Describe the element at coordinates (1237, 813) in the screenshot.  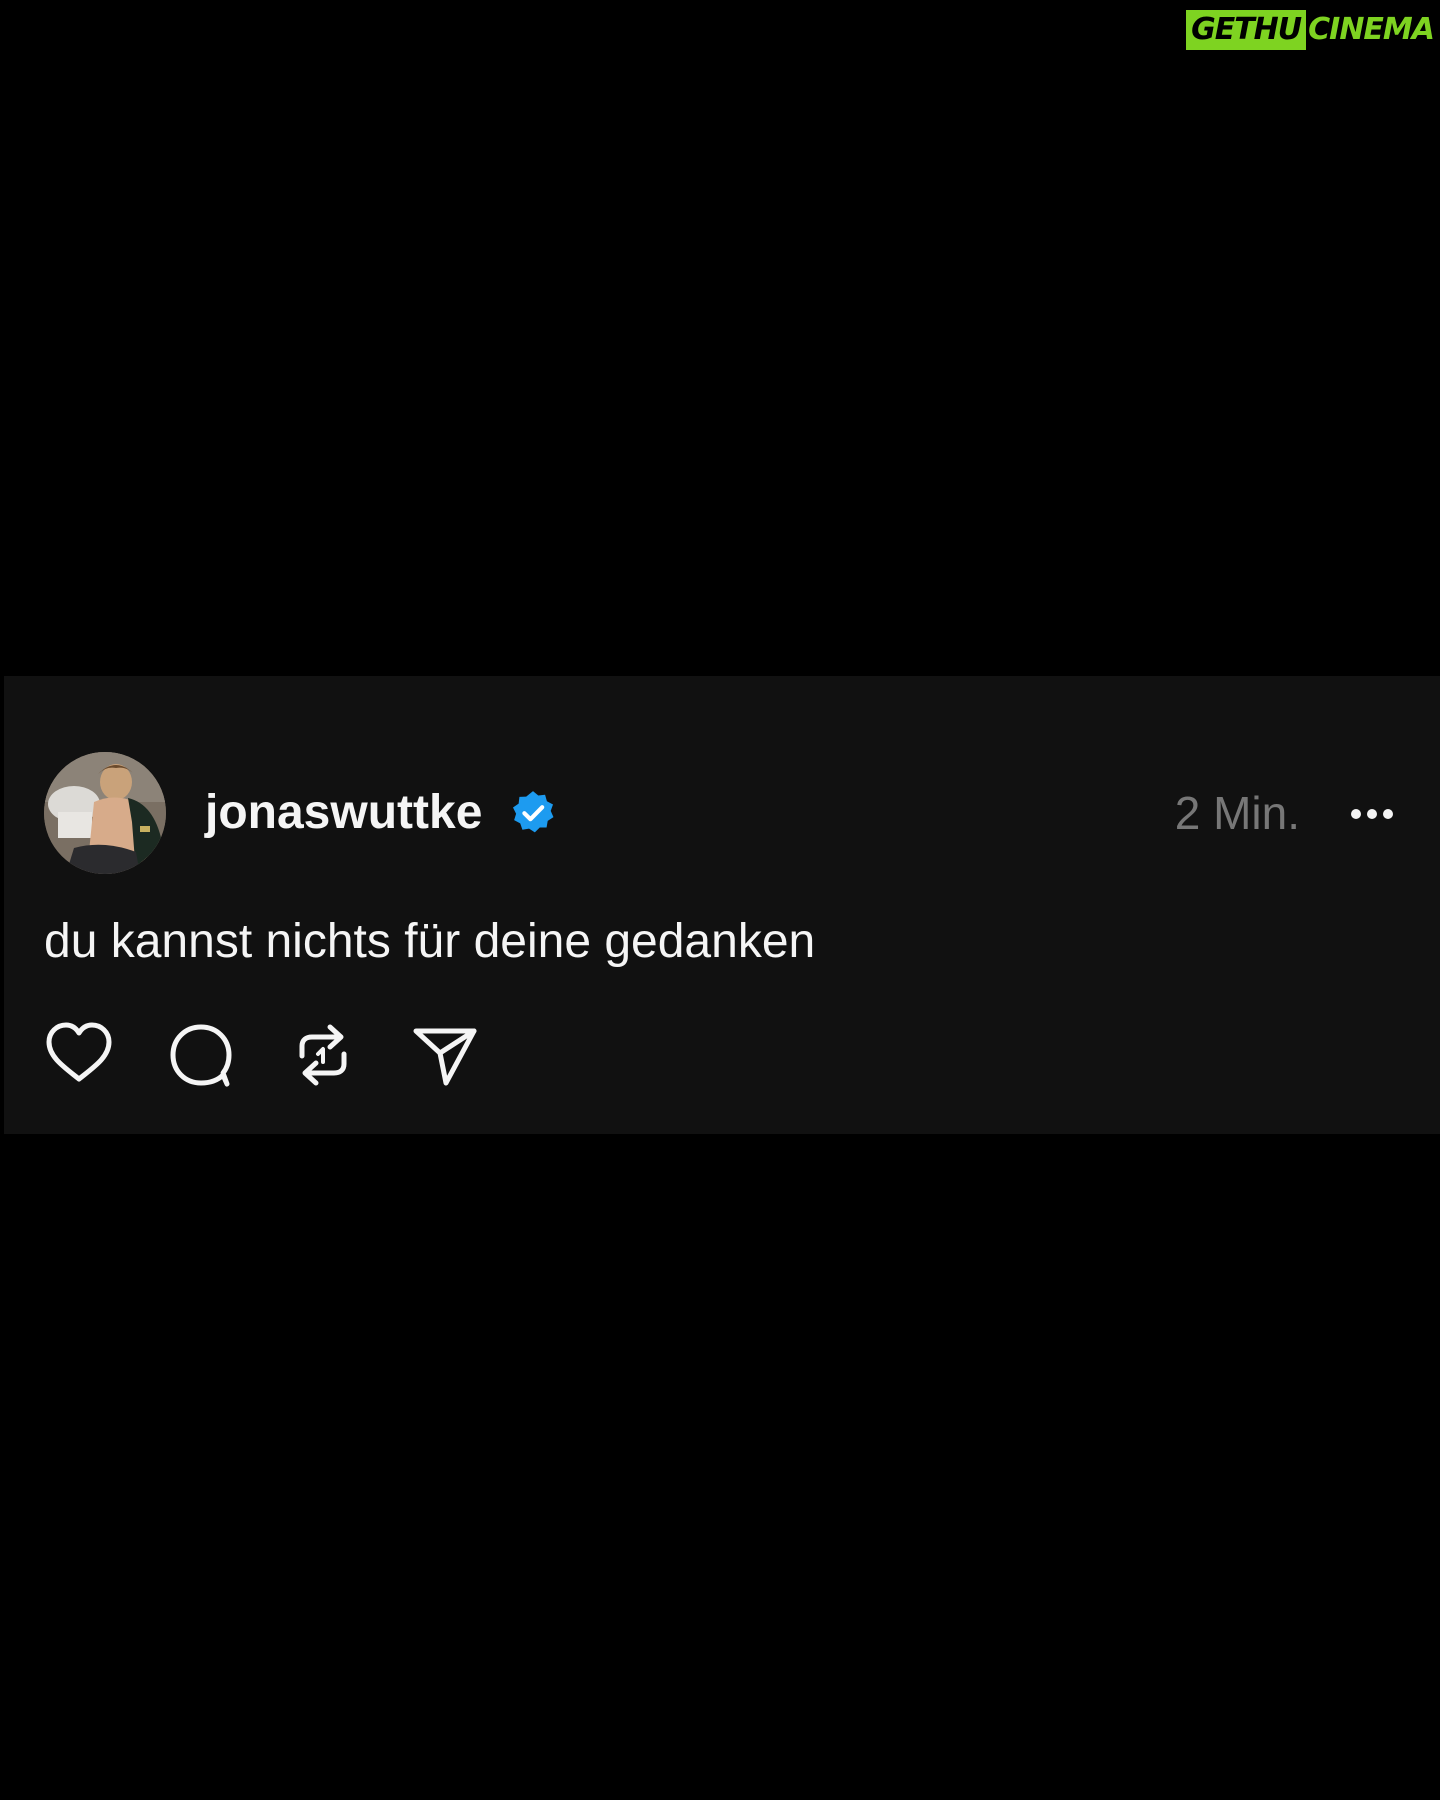
I see `post-timestamp: 2 Min.` at that location.